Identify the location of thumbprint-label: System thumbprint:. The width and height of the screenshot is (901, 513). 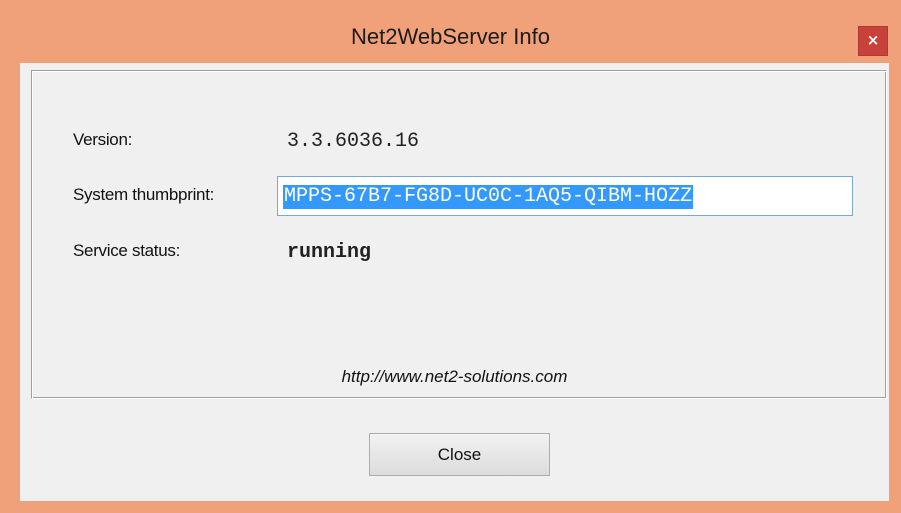
(144, 194).